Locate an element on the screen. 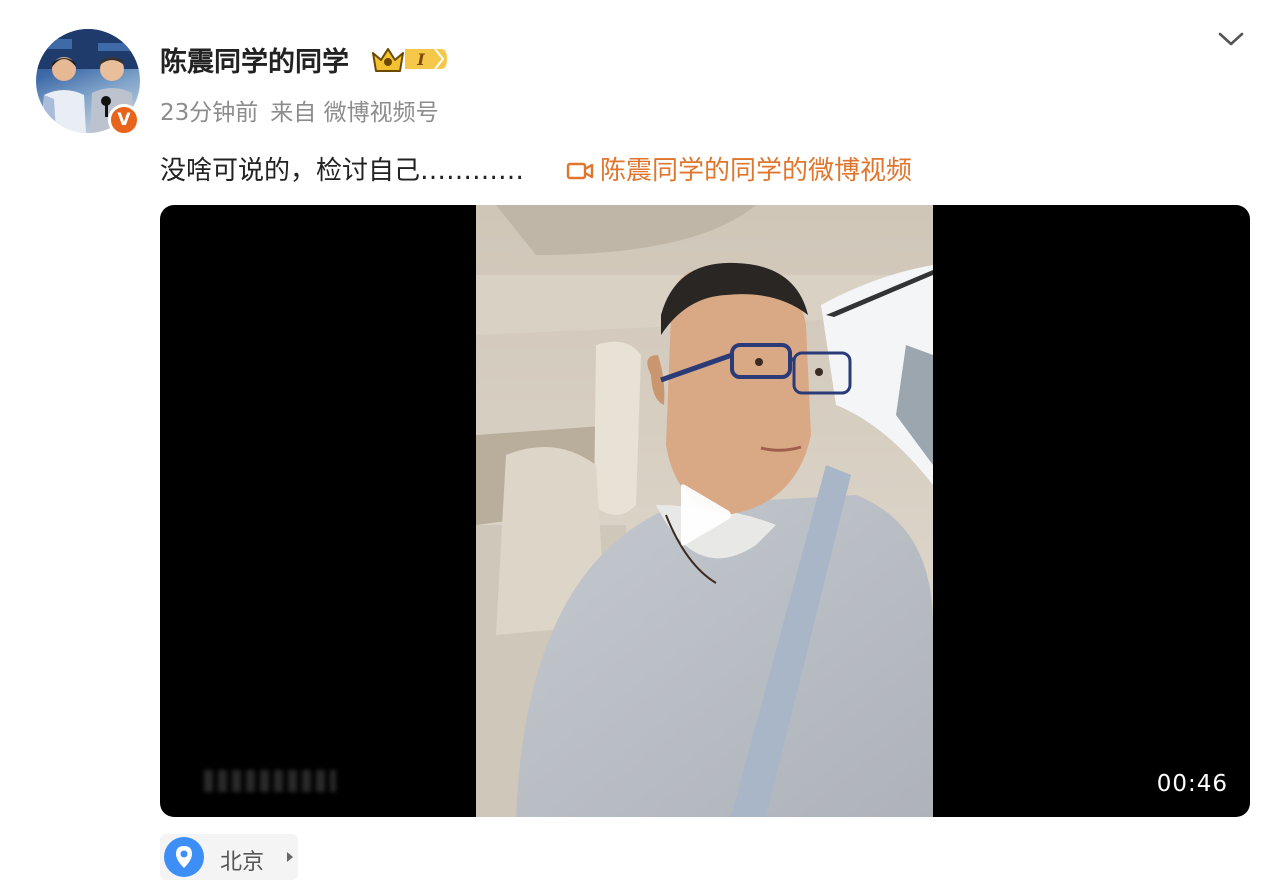 This screenshot has height=881, width=1280. post-time: 23分钟前 is located at coordinates (209, 113).